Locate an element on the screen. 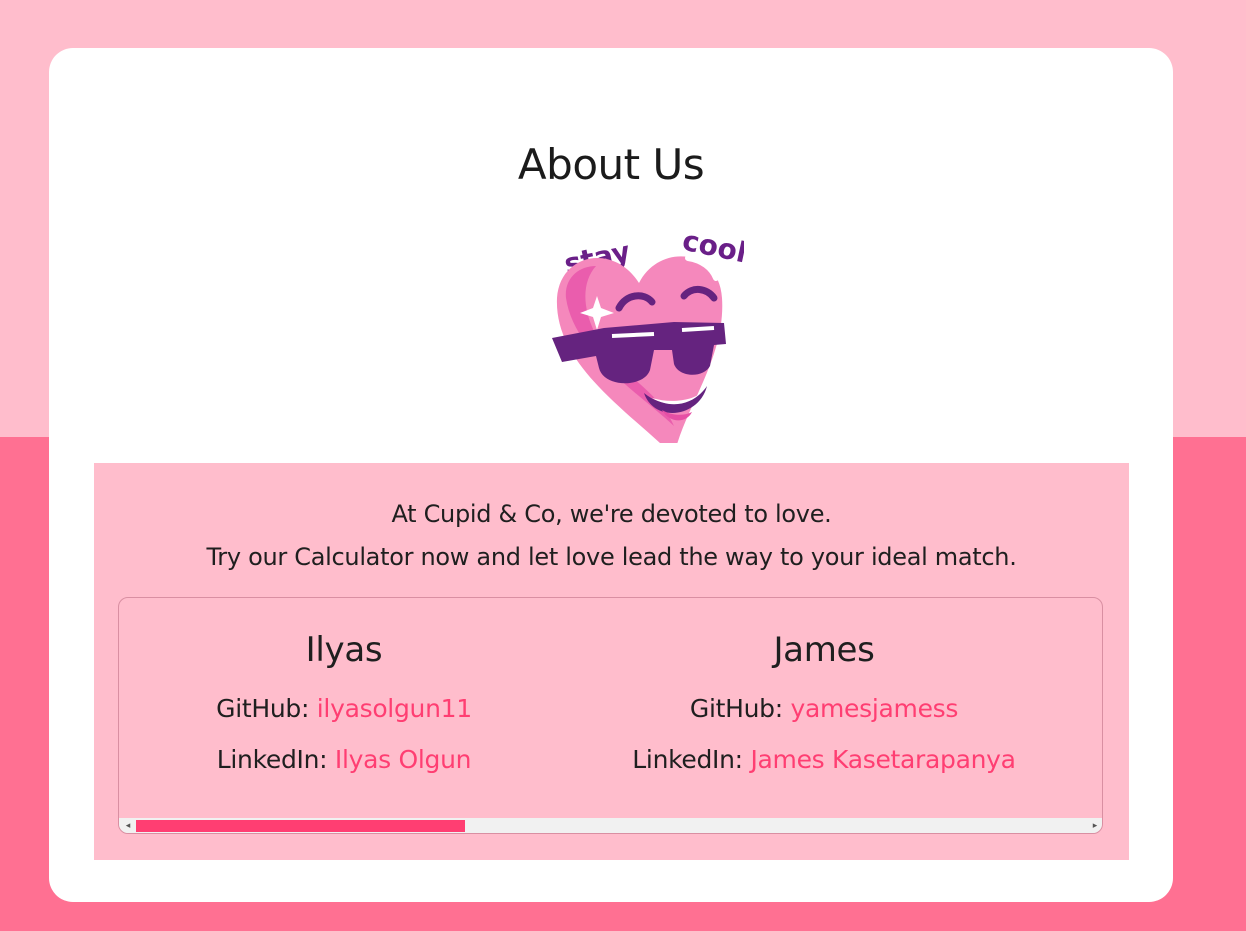  github-row: GitHub: ilyasolgun11 is located at coordinates (344, 708).